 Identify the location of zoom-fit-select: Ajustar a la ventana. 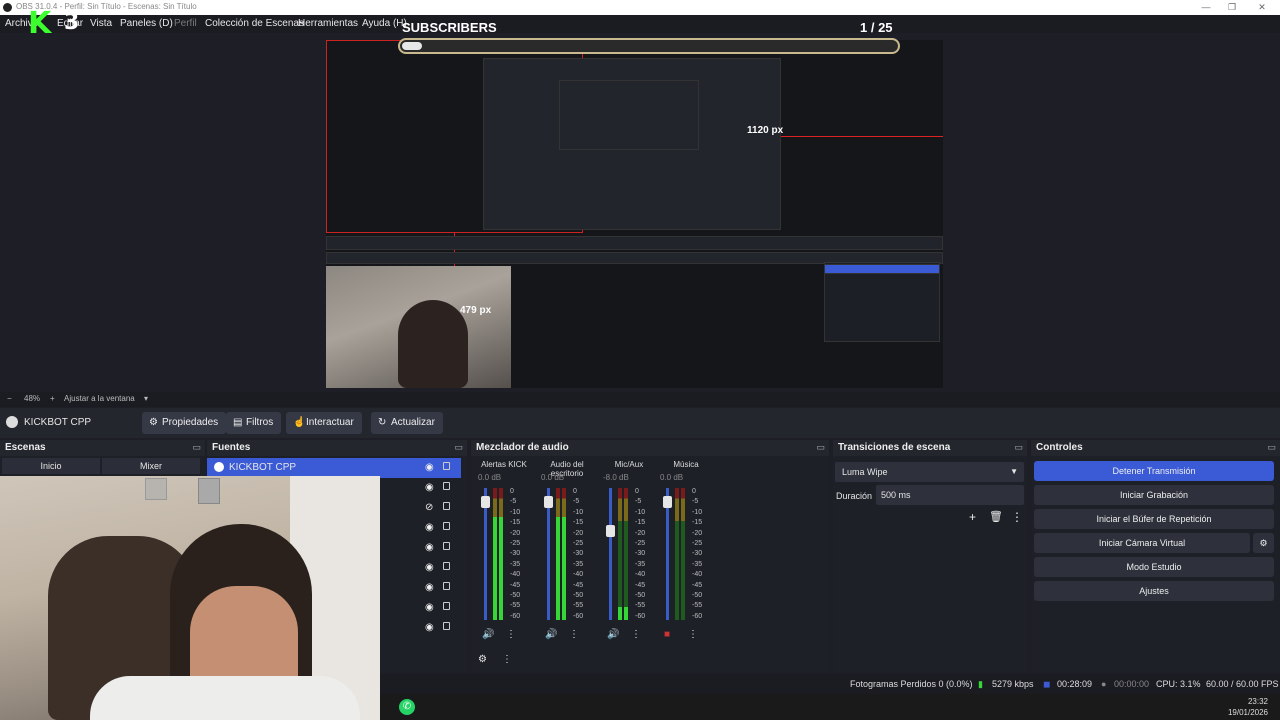
(99, 398).